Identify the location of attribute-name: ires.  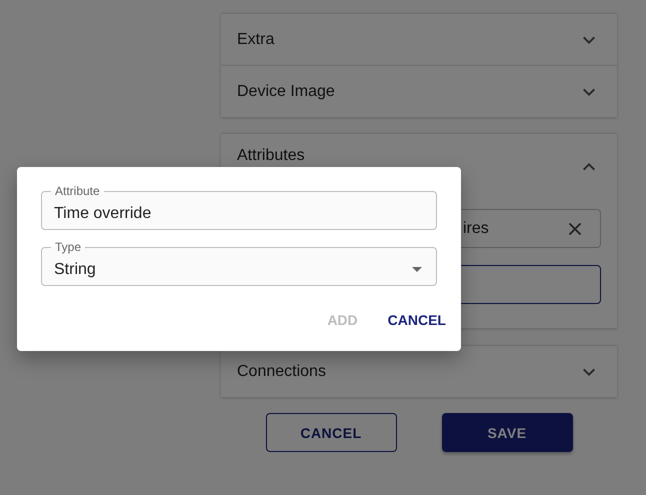
(476, 229).